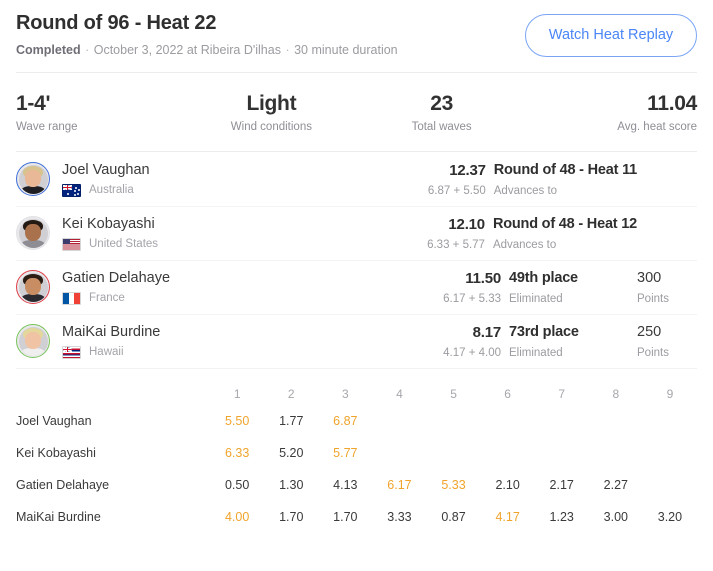 The image size is (713, 571). I want to click on surfer-country: Hawaii, so click(244, 352).